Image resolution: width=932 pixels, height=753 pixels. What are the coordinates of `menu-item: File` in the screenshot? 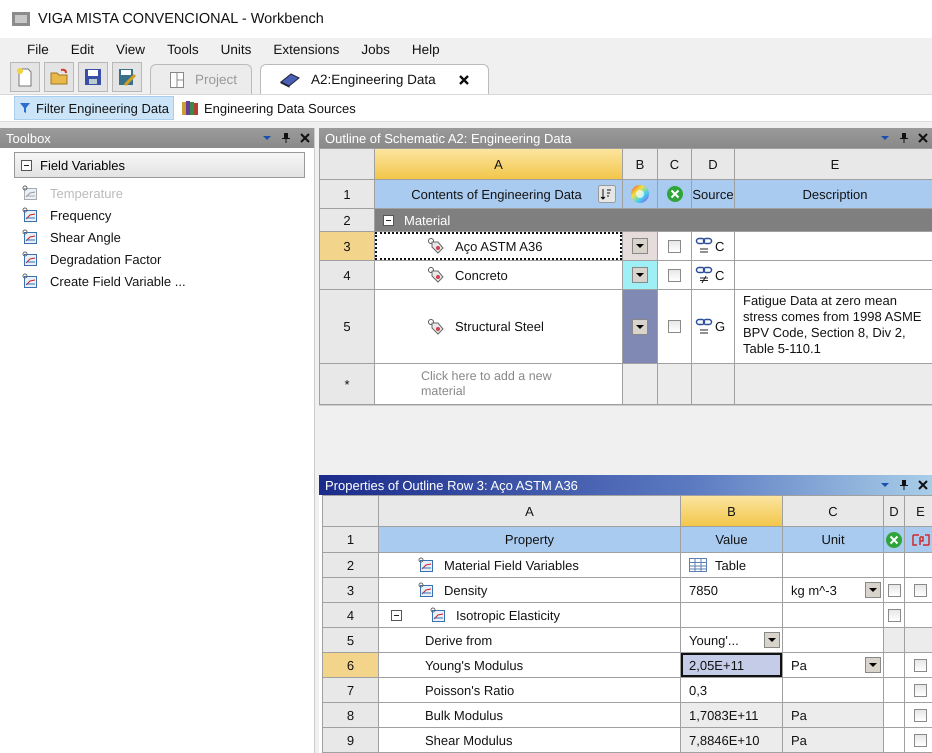 It's located at (36, 49).